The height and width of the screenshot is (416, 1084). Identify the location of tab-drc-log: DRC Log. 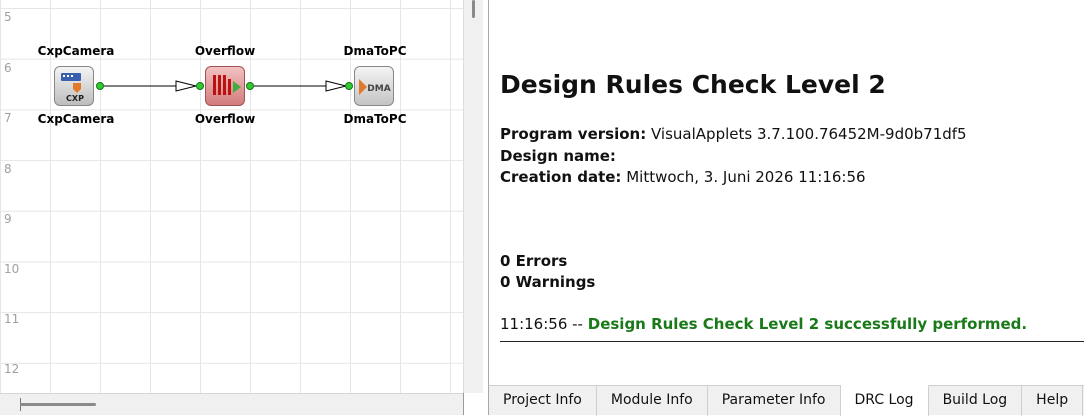
(884, 400).